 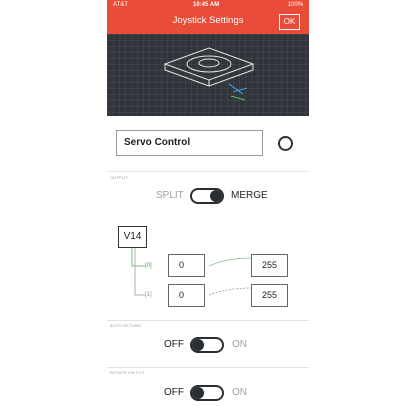 I want to click on channel-1-max-input: 255, so click(x=269, y=295).